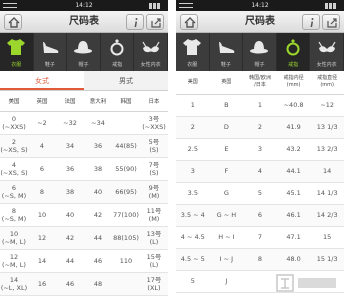 The image size is (344, 300). What do you see at coordinates (293, 105) in the screenshot?
I see `table-cell: ~40.8` at bounding box center [293, 105].